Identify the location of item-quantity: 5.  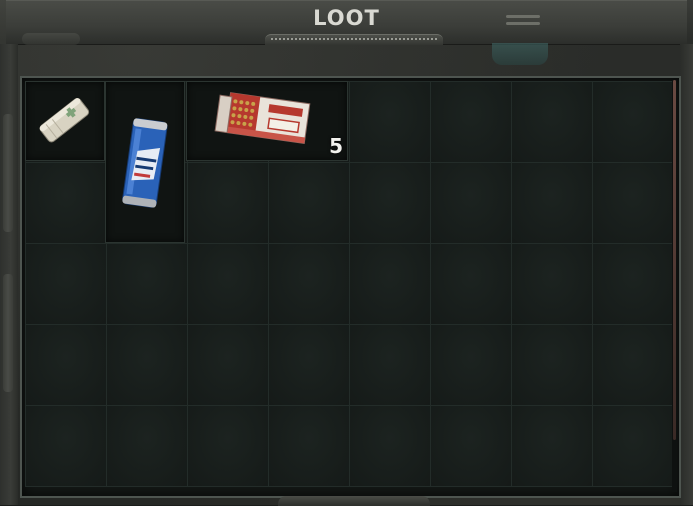
(336, 146).